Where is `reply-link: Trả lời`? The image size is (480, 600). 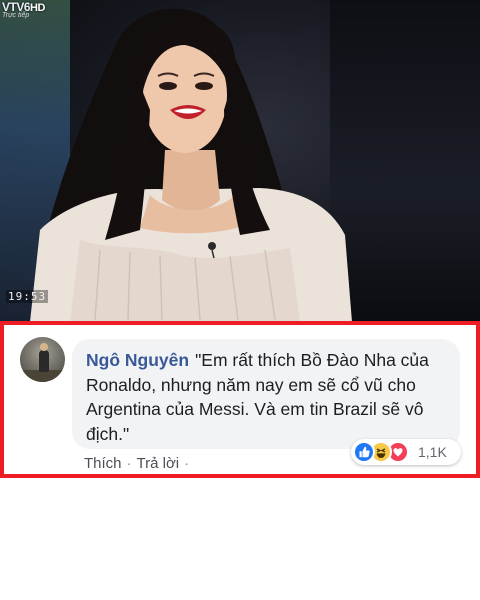
reply-link: Trả lời is located at coordinates (158, 463).